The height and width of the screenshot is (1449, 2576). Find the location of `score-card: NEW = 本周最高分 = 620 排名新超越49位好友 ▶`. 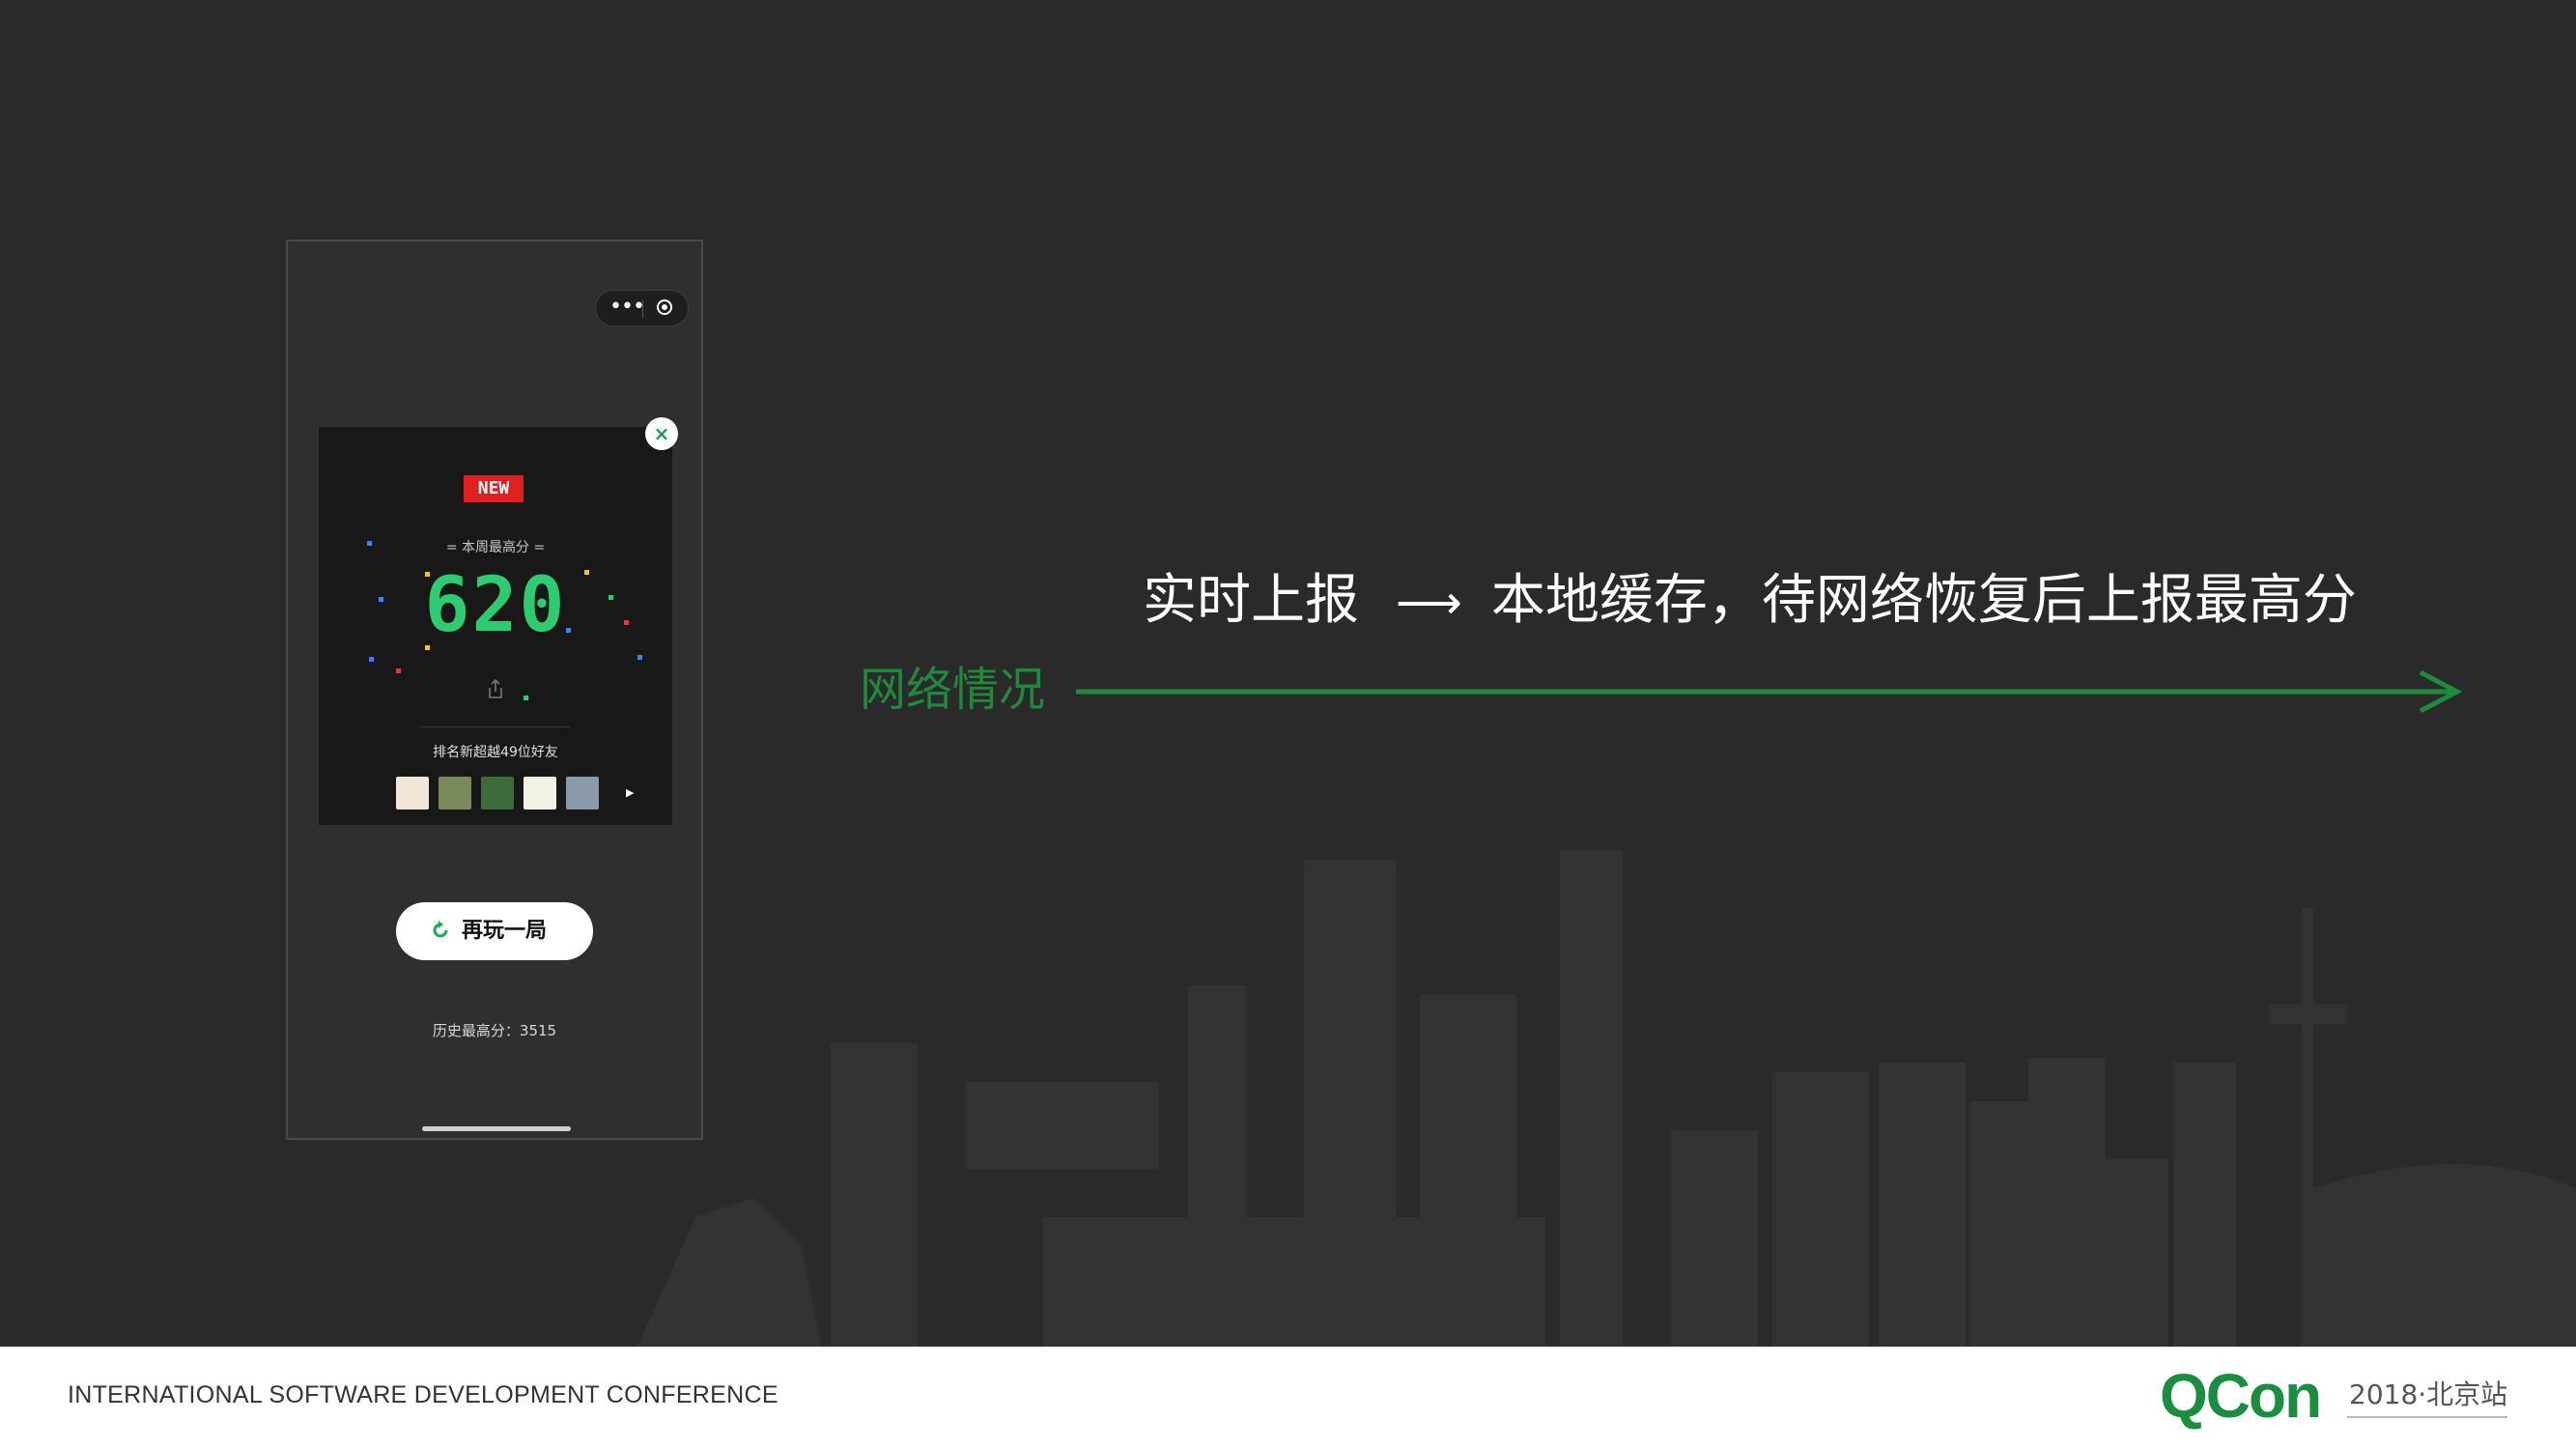

score-card: NEW = 本周最高分 = 620 排名新超越49位好友 ▶ is located at coordinates (495, 626).